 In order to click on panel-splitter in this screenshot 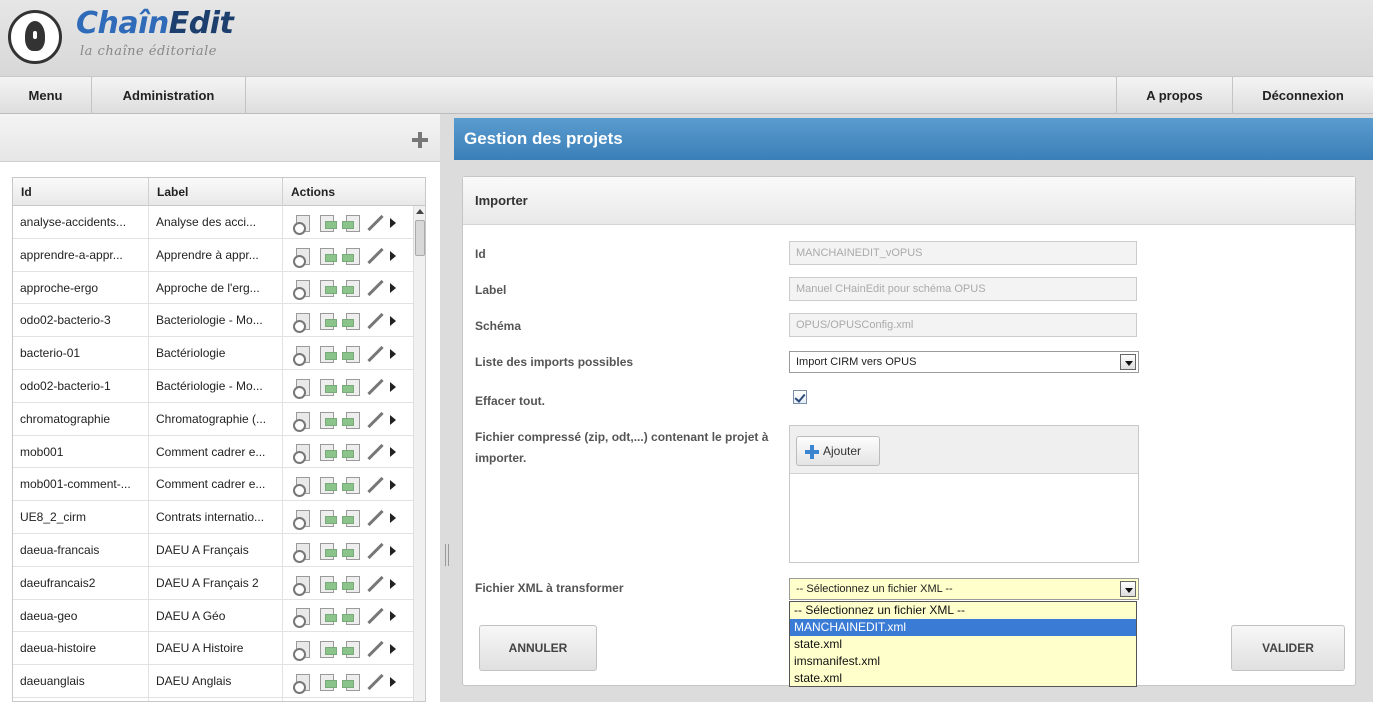, I will do `click(447, 408)`.